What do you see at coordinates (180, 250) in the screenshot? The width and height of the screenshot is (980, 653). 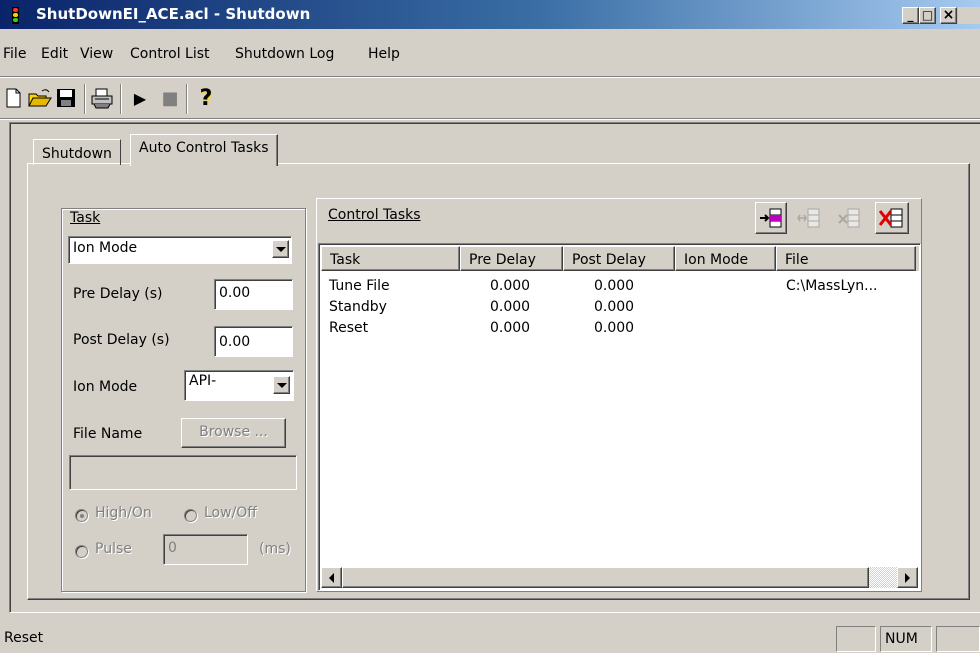 I see `task-select: Ion Mode` at bounding box center [180, 250].